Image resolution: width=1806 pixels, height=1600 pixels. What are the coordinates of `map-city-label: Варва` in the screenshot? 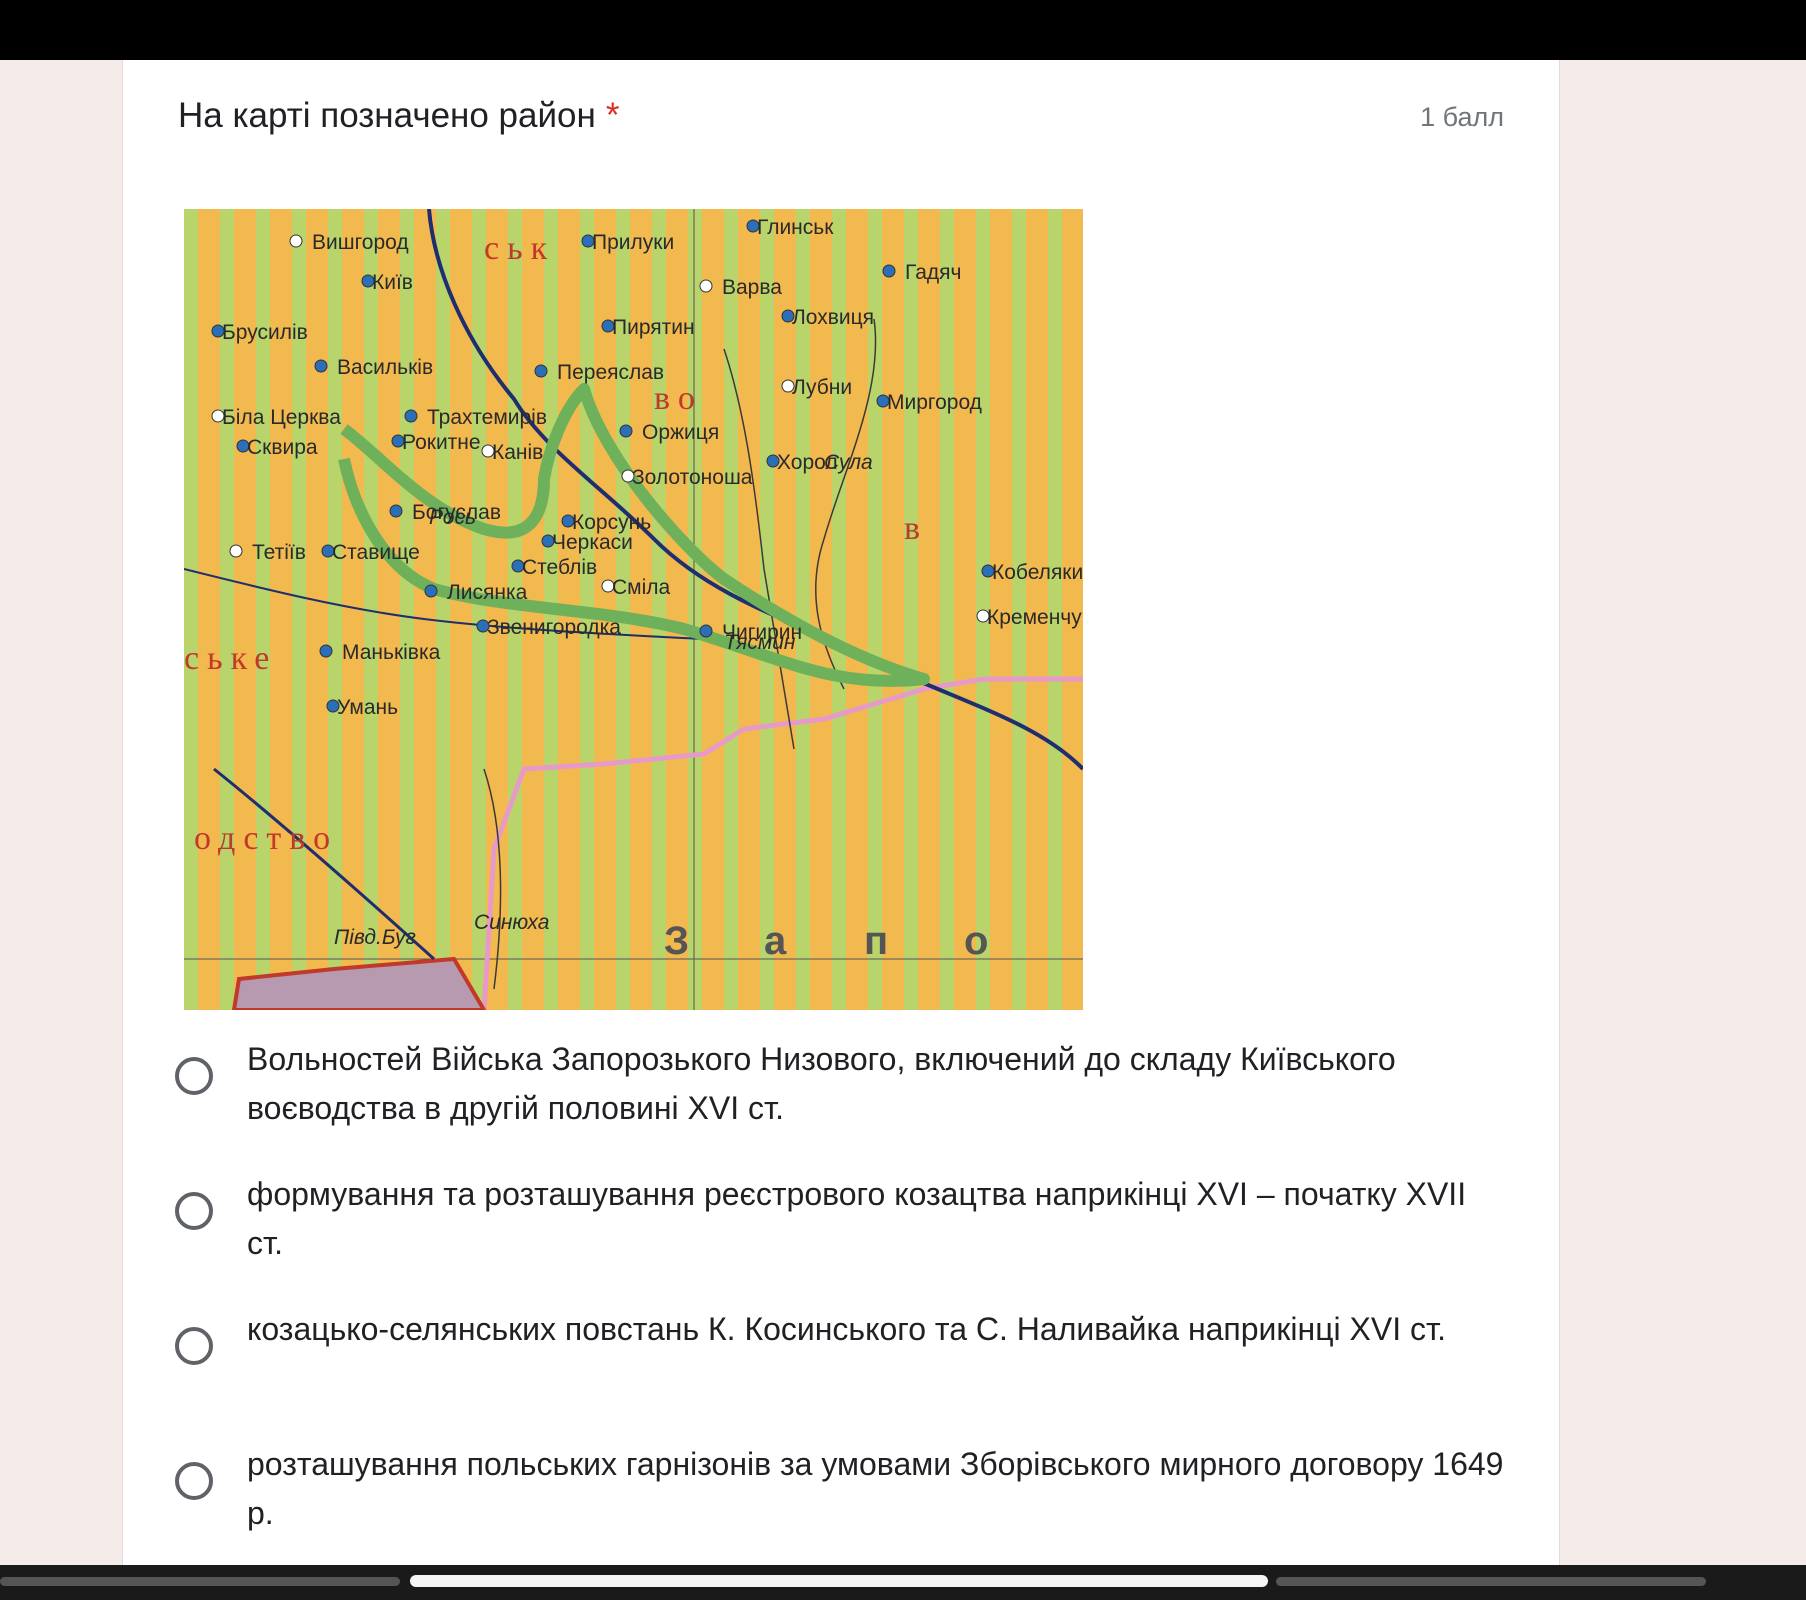 It's located at (752, 287).